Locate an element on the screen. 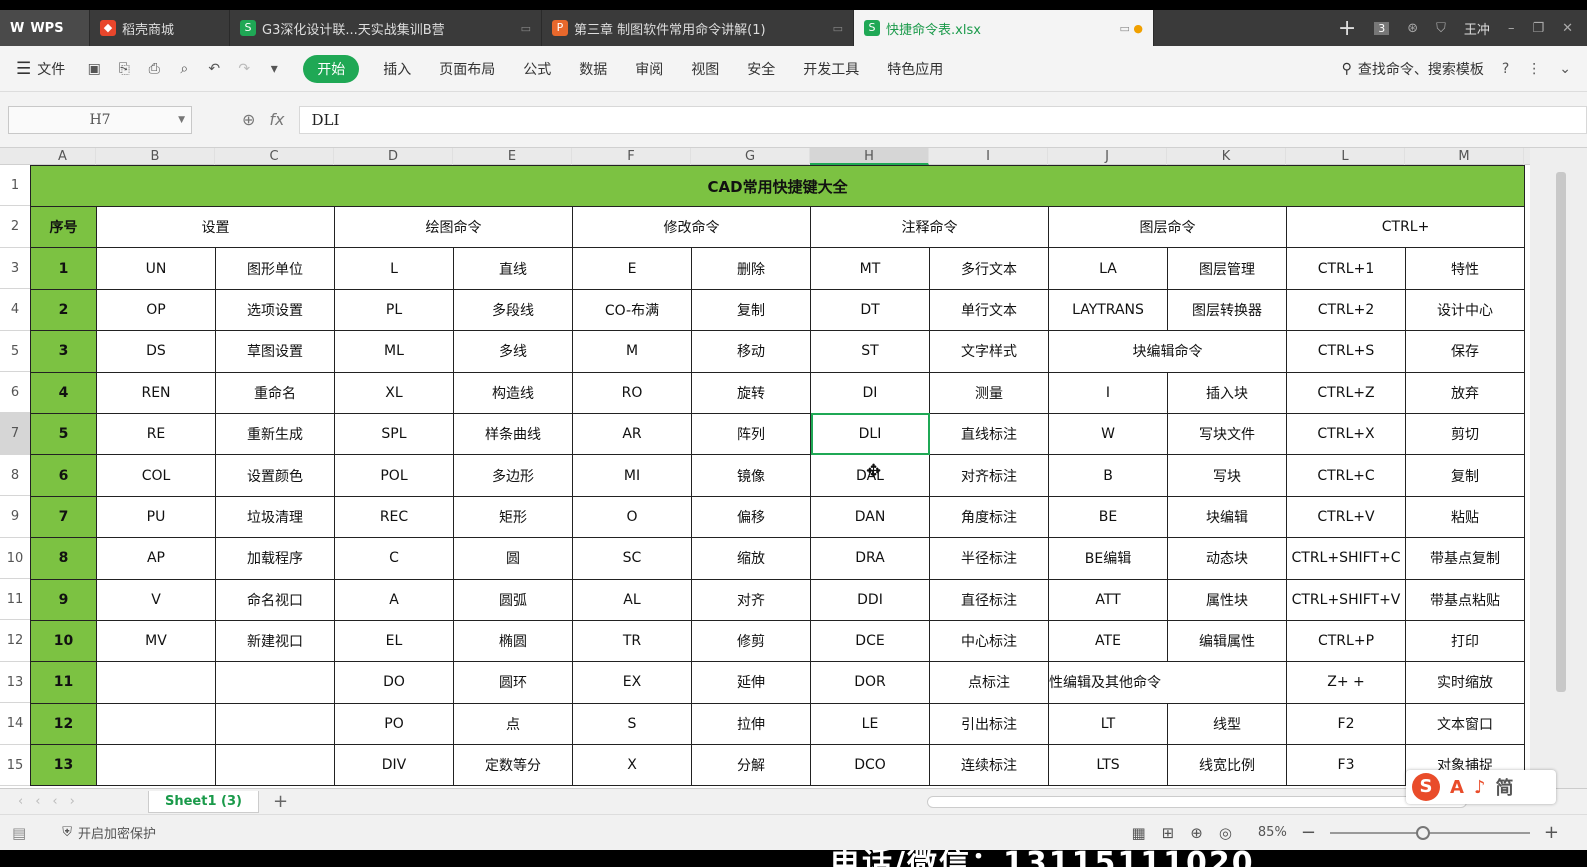  menu-review: 审阅 is located at coordinates (649, 69).